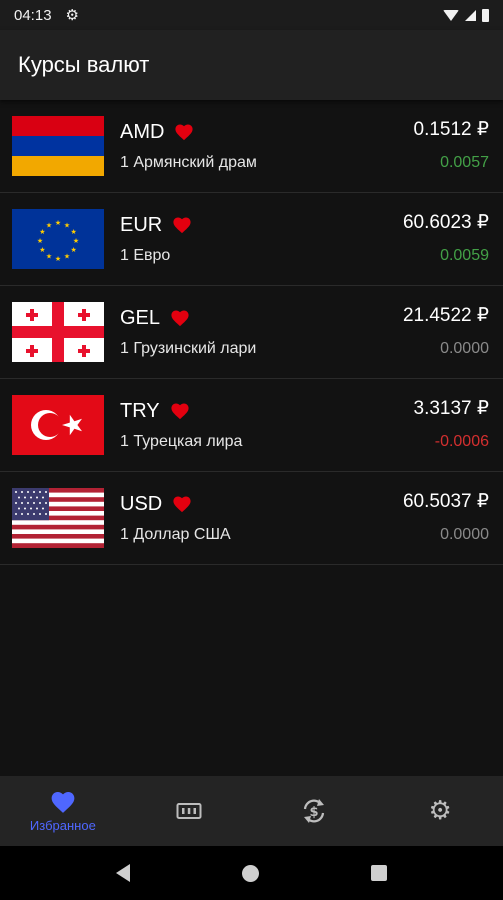 This screenshot has height=900, width=503. Describe the element at coordinates (123, 873) in the screenshot. I see `back-icon` at that location.